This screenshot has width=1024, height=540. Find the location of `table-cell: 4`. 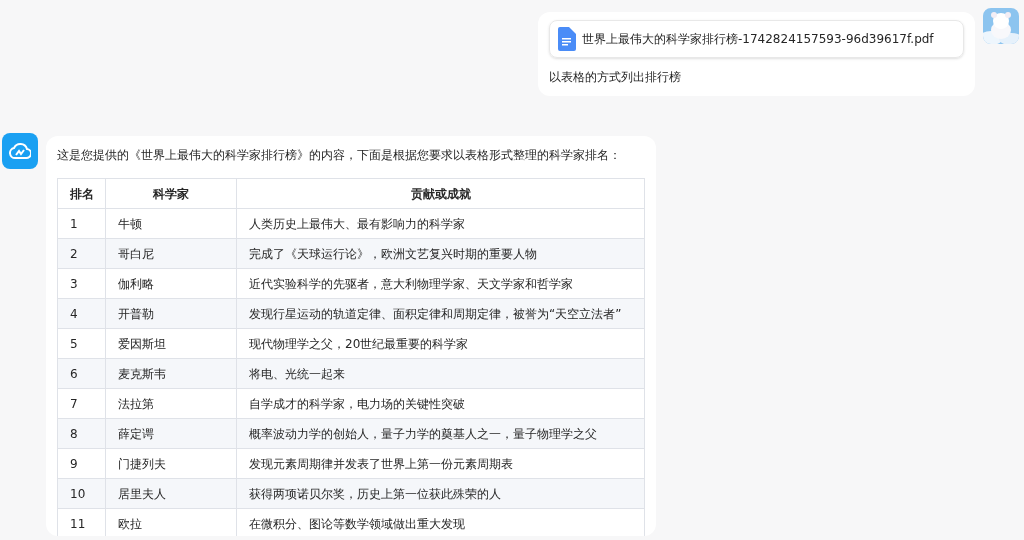

table-cell: 4 is located at coordinates (81, 313).